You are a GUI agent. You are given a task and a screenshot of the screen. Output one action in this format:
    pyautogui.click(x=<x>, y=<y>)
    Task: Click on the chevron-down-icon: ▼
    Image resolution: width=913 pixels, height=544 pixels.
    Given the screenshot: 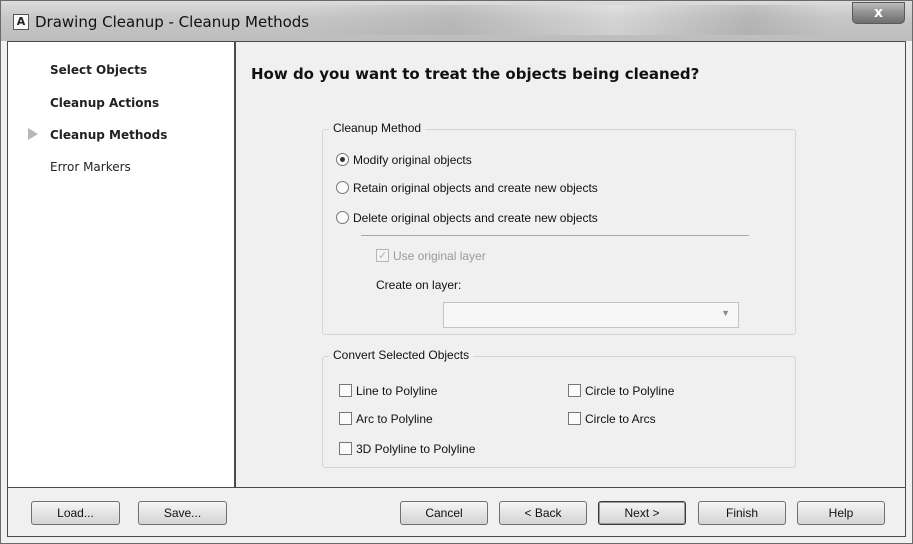 What is the action you would take?
    pyautogui.click(x=725, y=313)
    